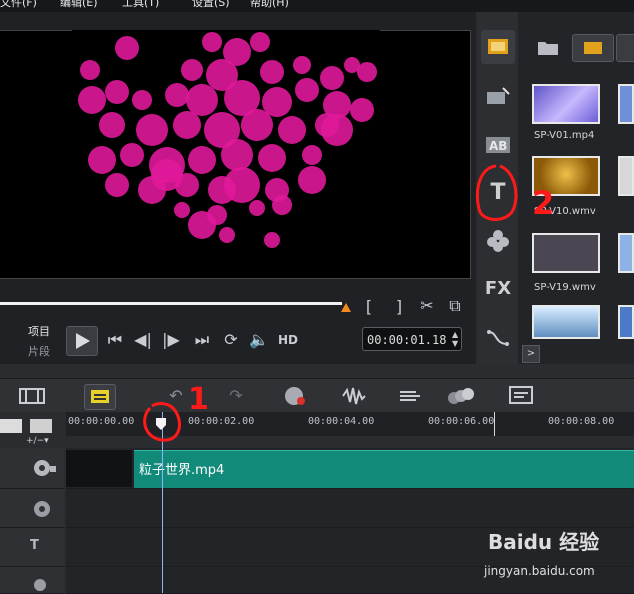  I want to click on watermark-url: jingyan.baidu.com, so click(539, 571).